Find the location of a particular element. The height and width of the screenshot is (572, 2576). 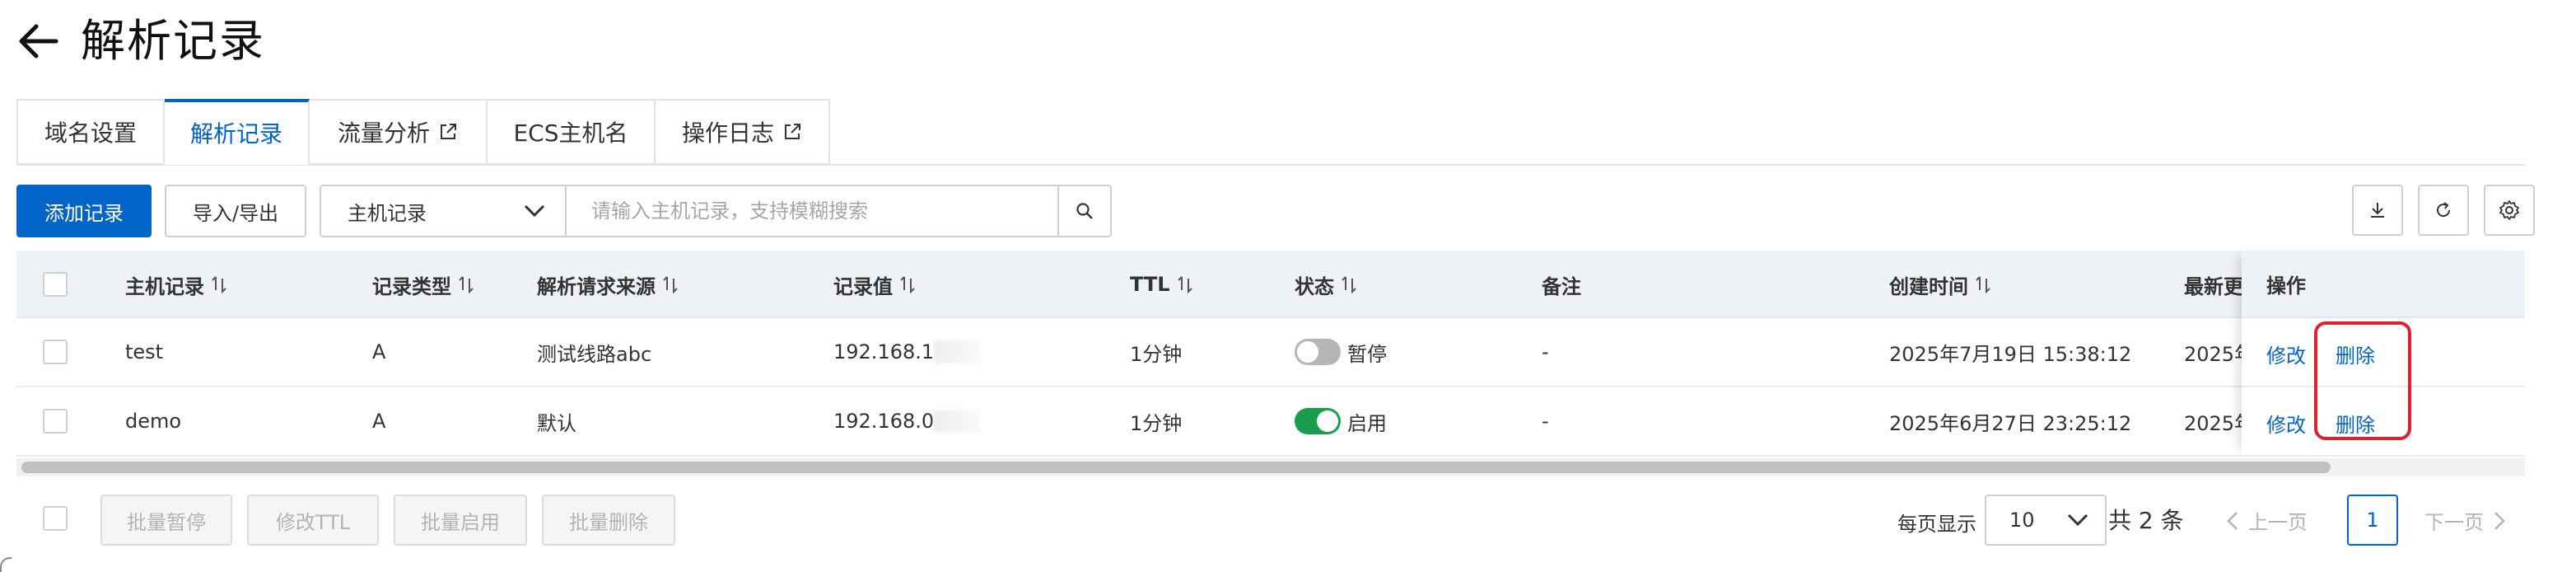

highlight-annotation is located at coordinates (2362, 380).